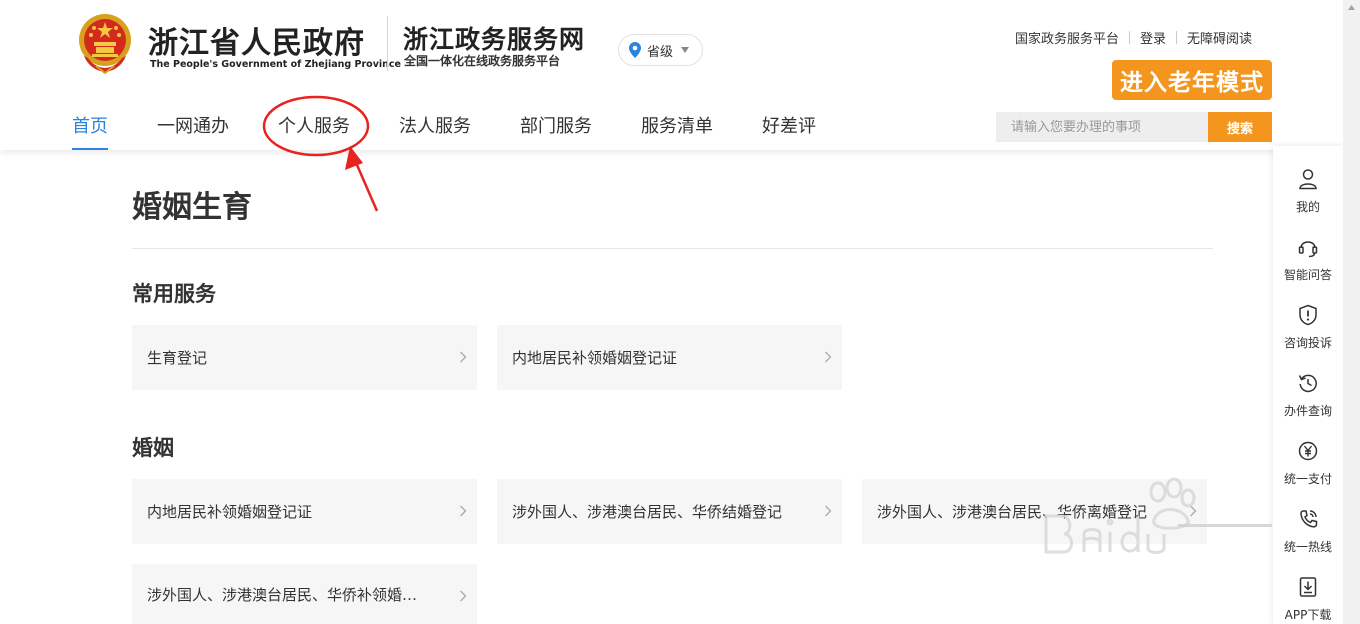  I want to click on yuan-icon, so click(1308, 451).